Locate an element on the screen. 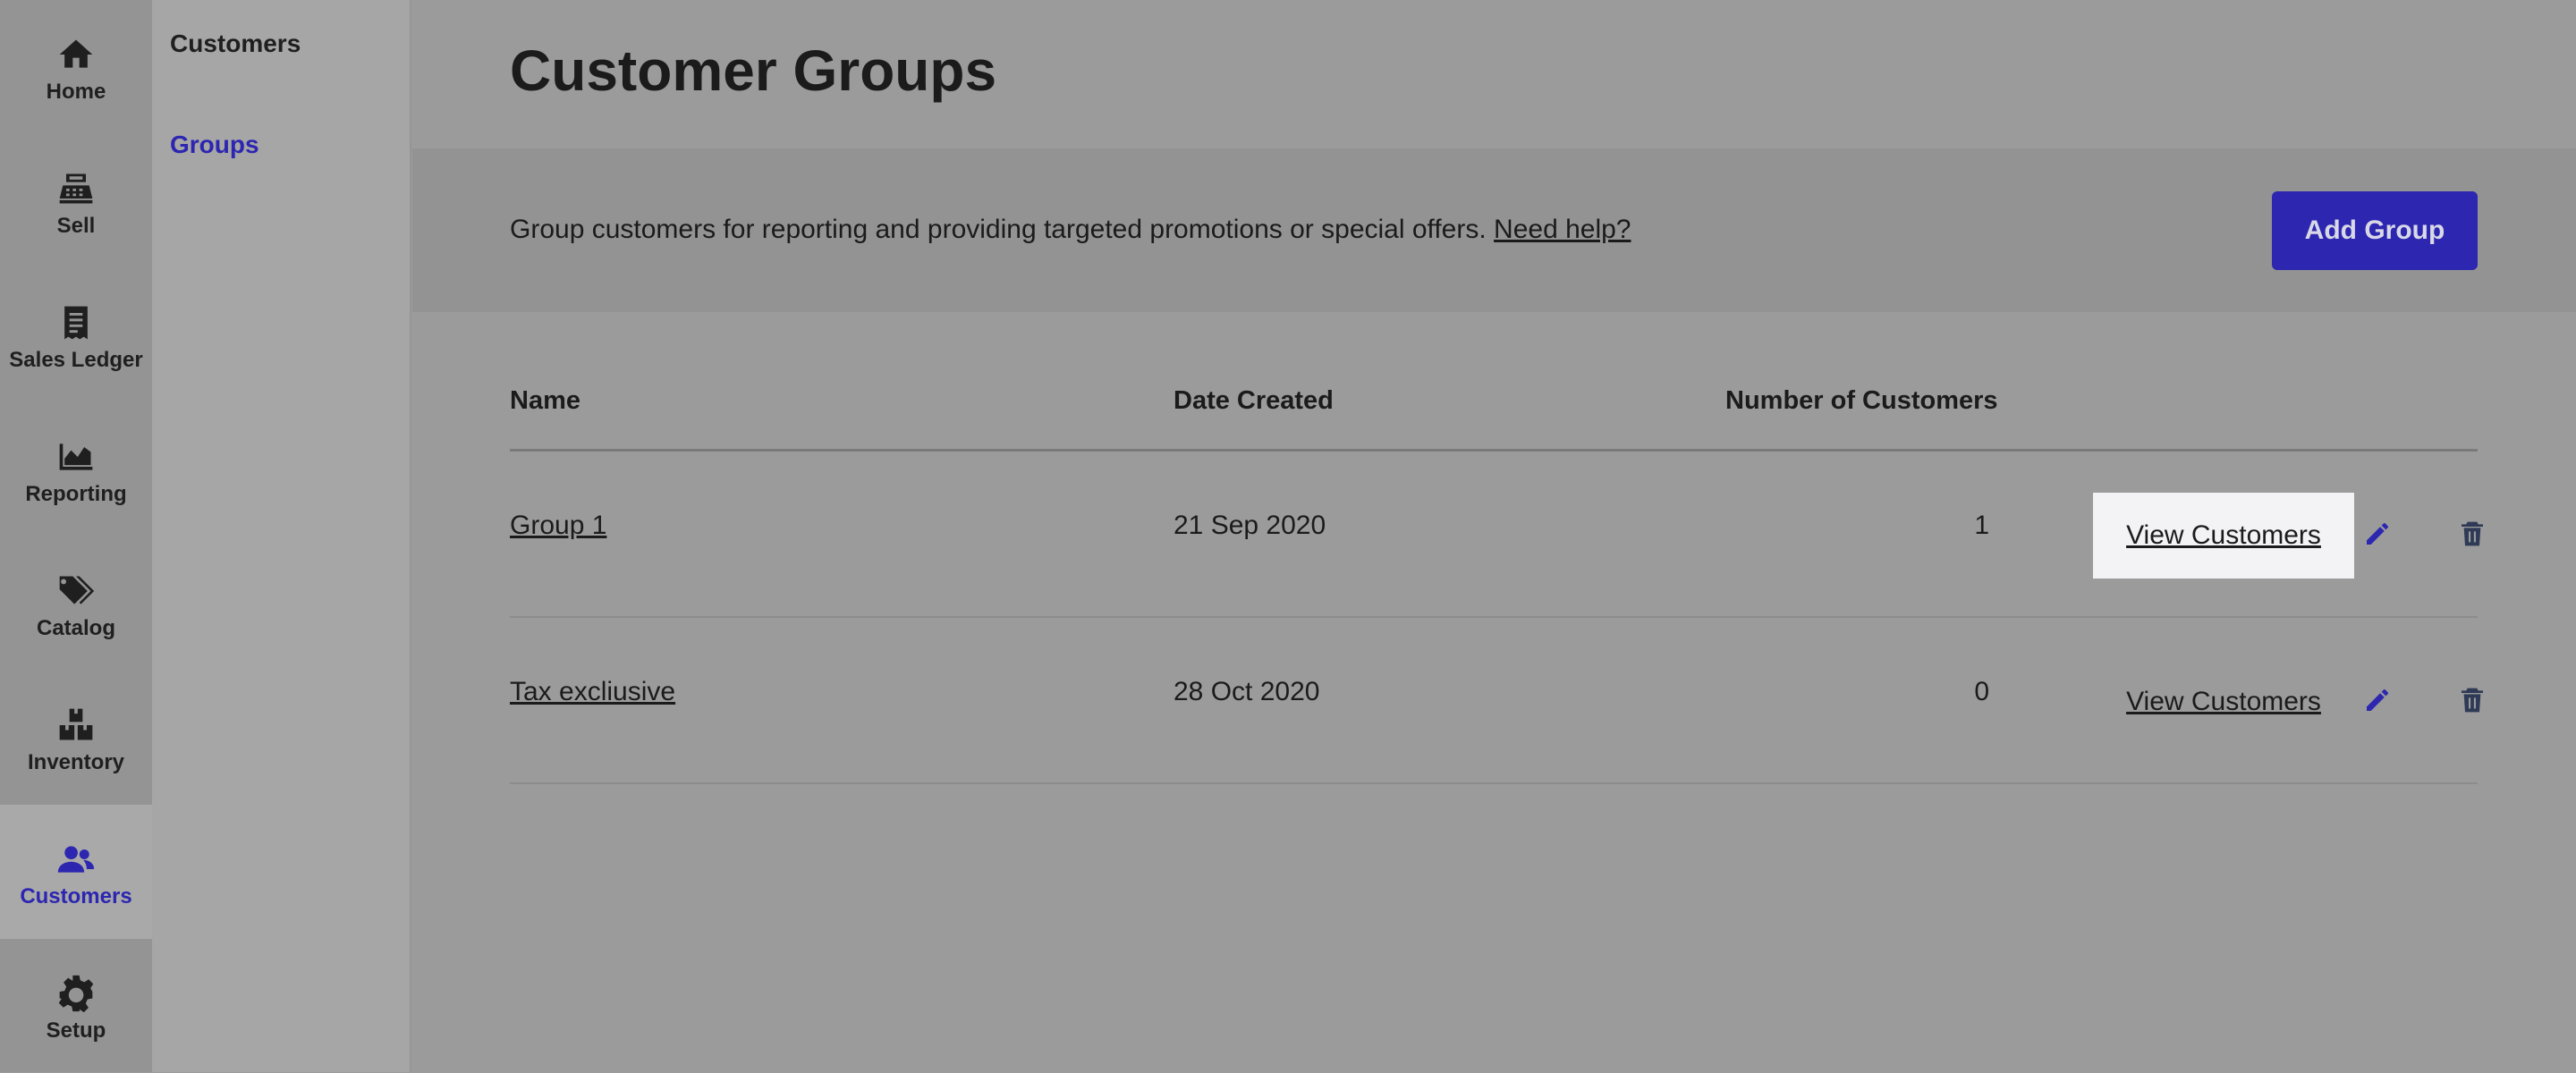  nav-item-label: Home is located at coordinates (76, 92).